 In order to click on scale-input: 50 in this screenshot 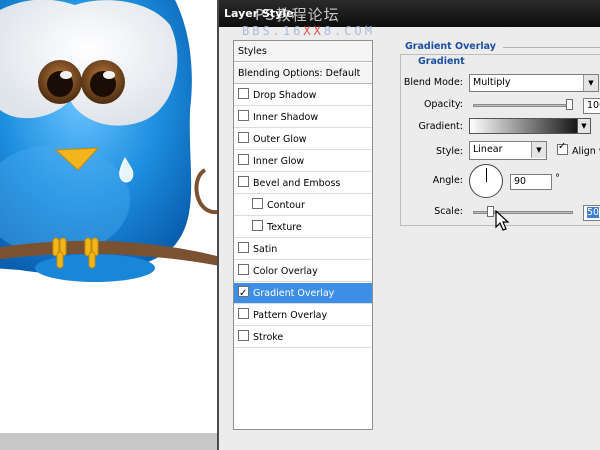, I will do `click(591, 213)`.